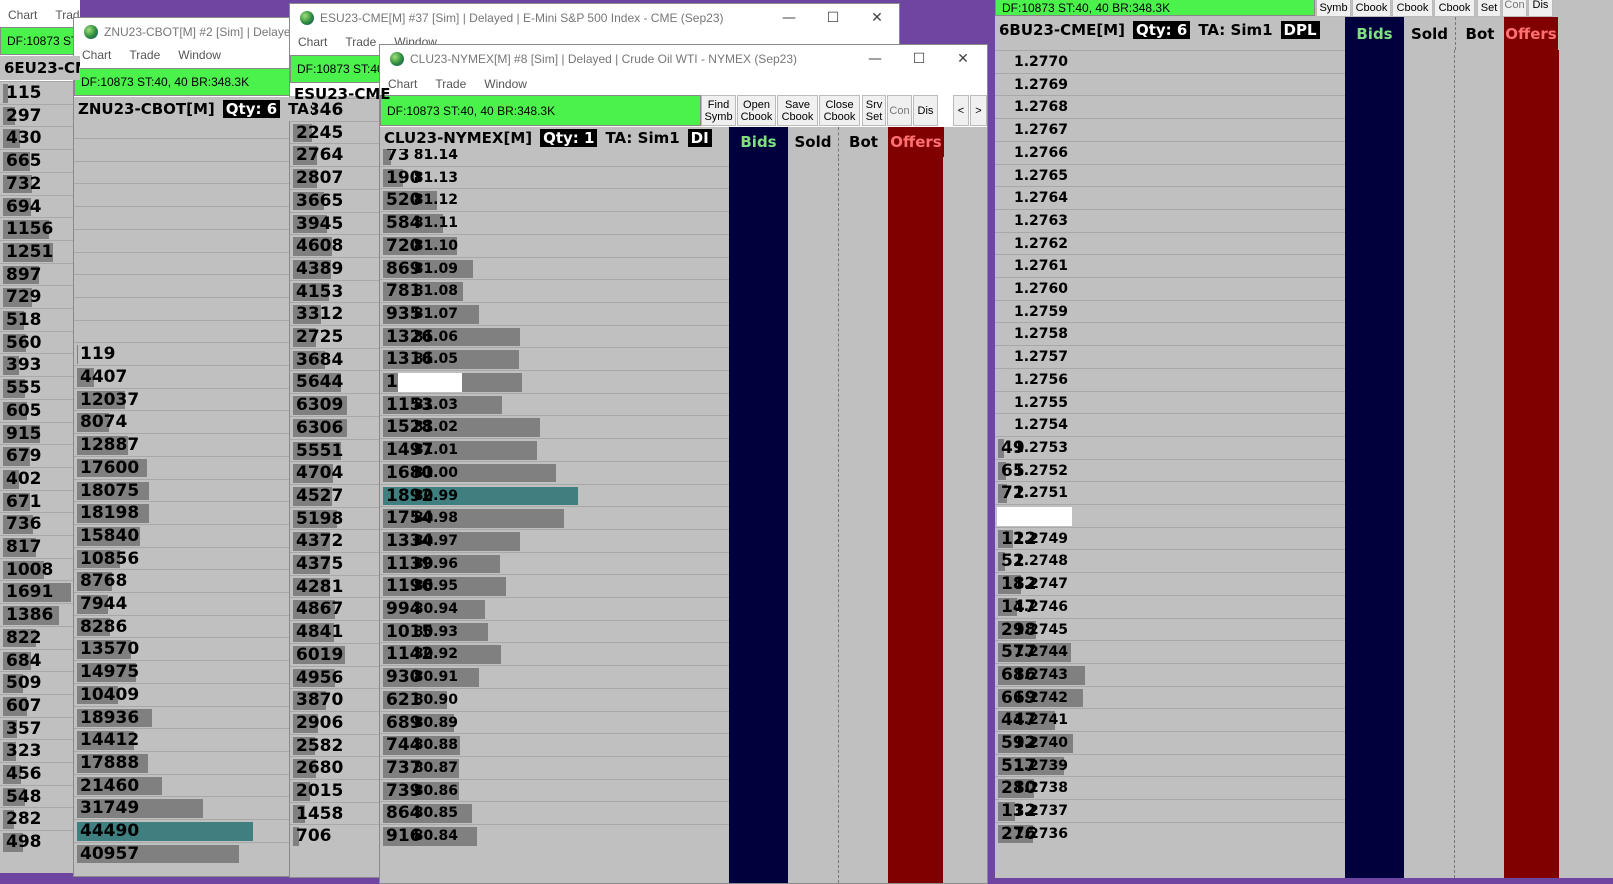  What do you see at coordinates (40, 705) in the screenshot?
I see `ladder-row: 607` at bounding box center [40, 705].